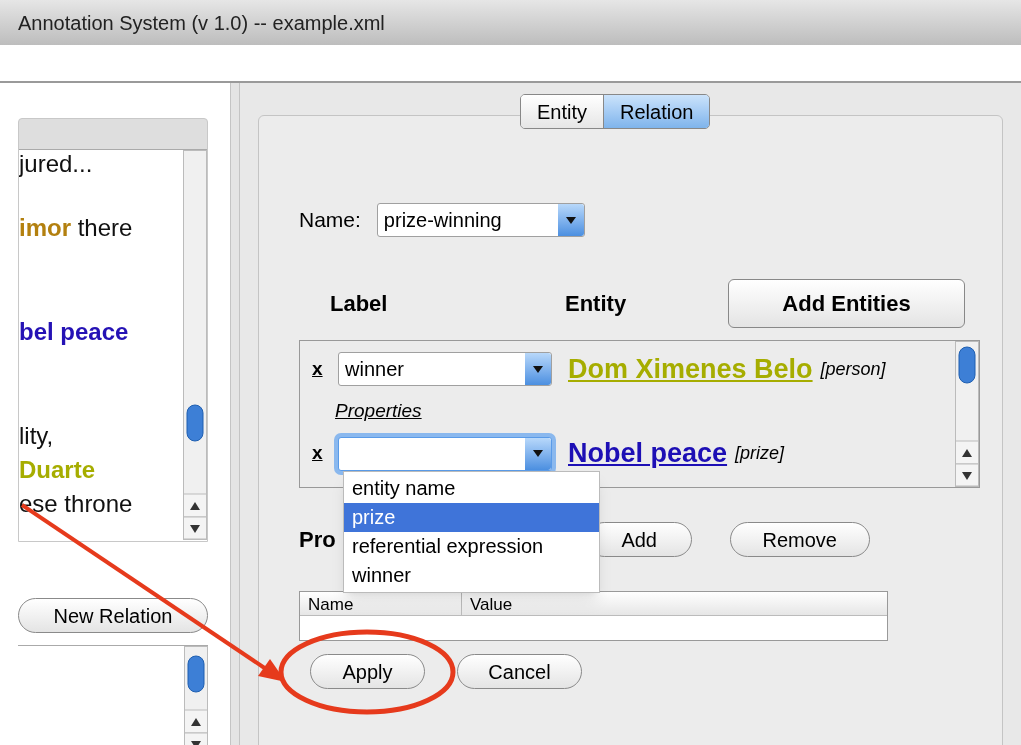 The image size is (1021, 745). What do you see at coordinates (656, 111) in the screenshot?
I see `tab: Relation` at bounding box center [656, 111].